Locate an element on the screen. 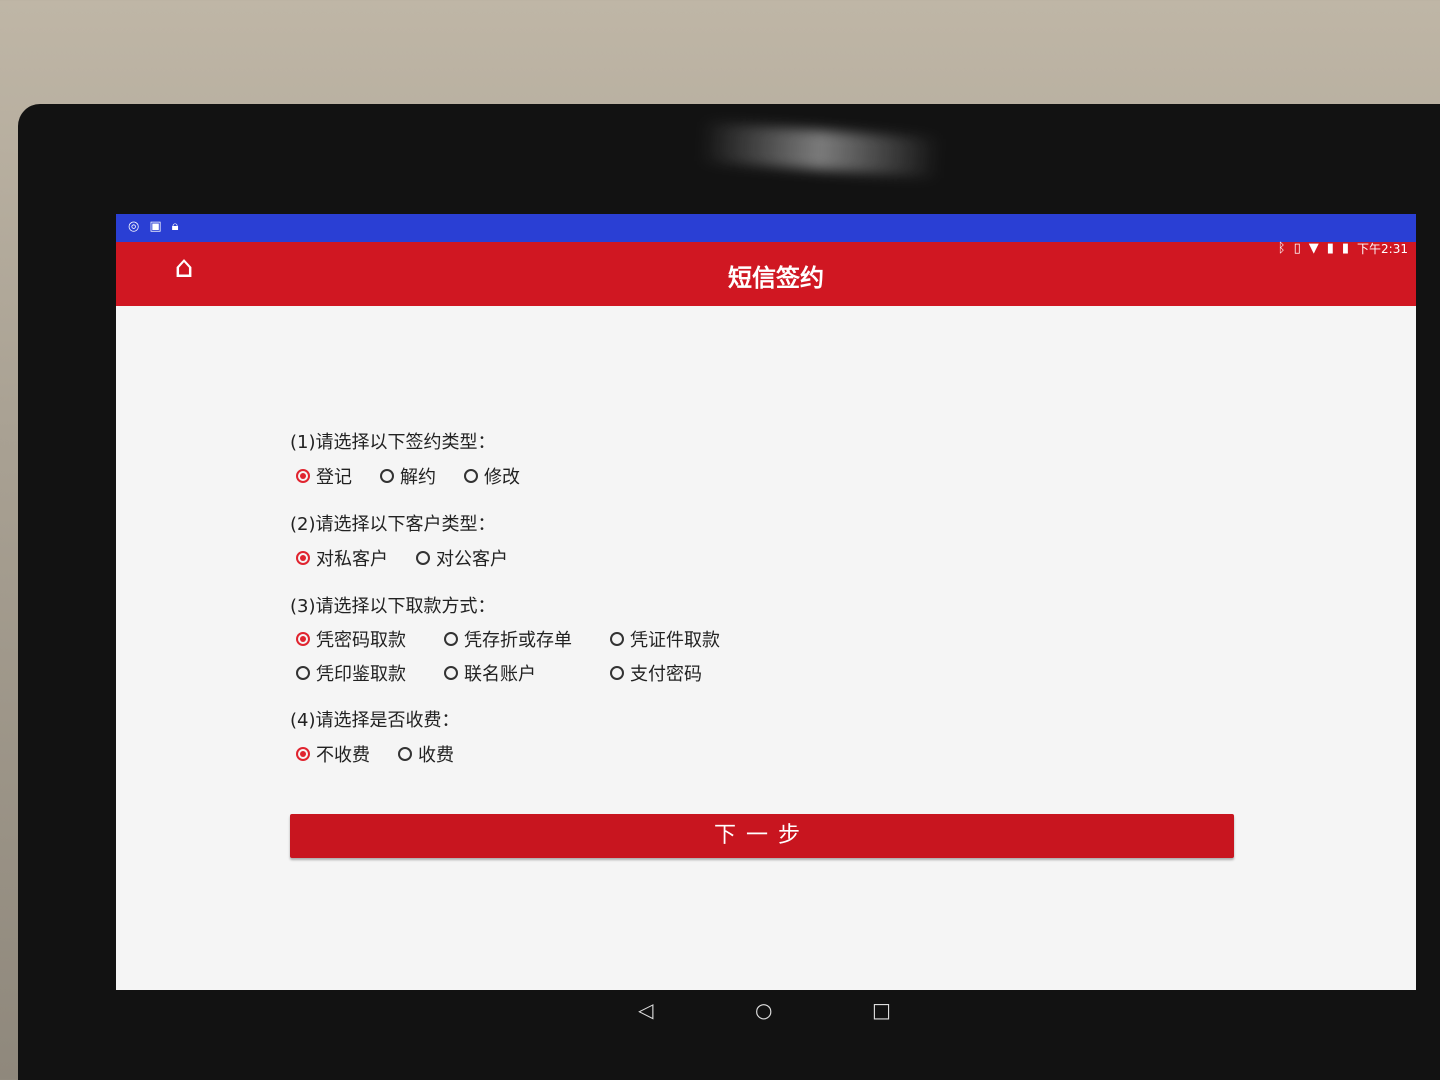 The image size is (1440, 1080). radio-modify: 修改 is located at coordinates (492, 476).